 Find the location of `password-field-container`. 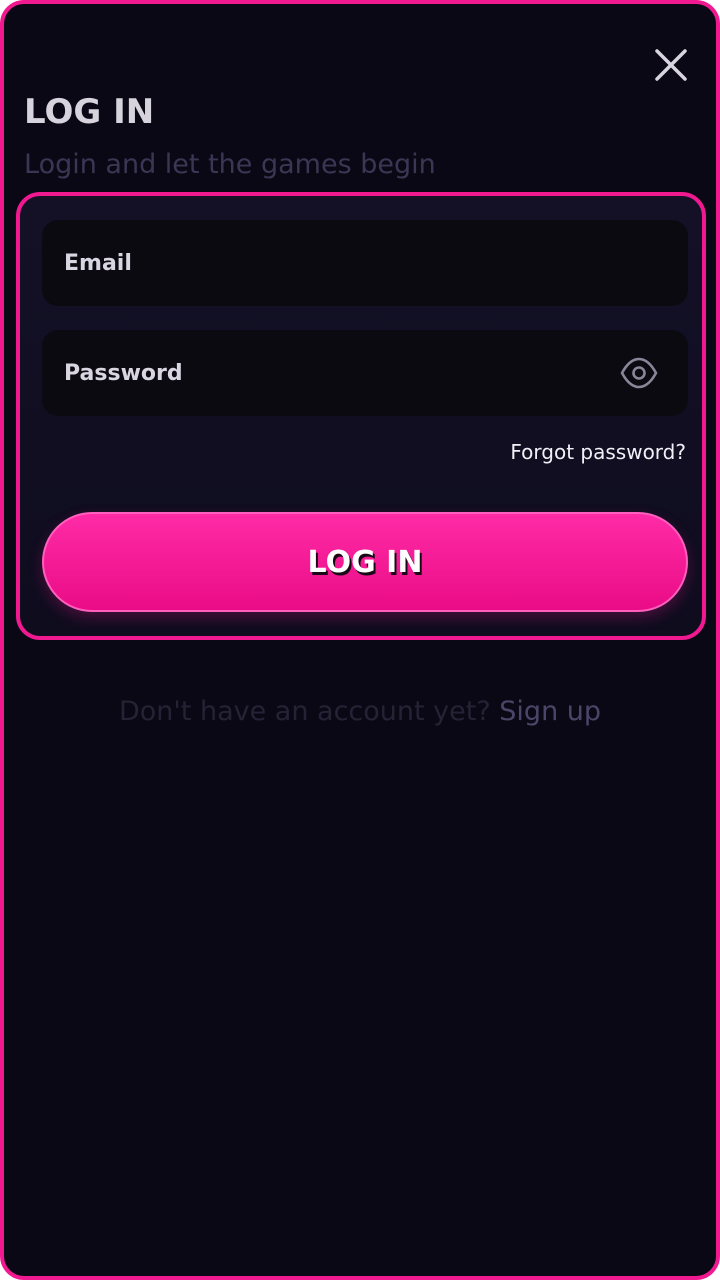

password-field-container is located at coordinates (365, 373).